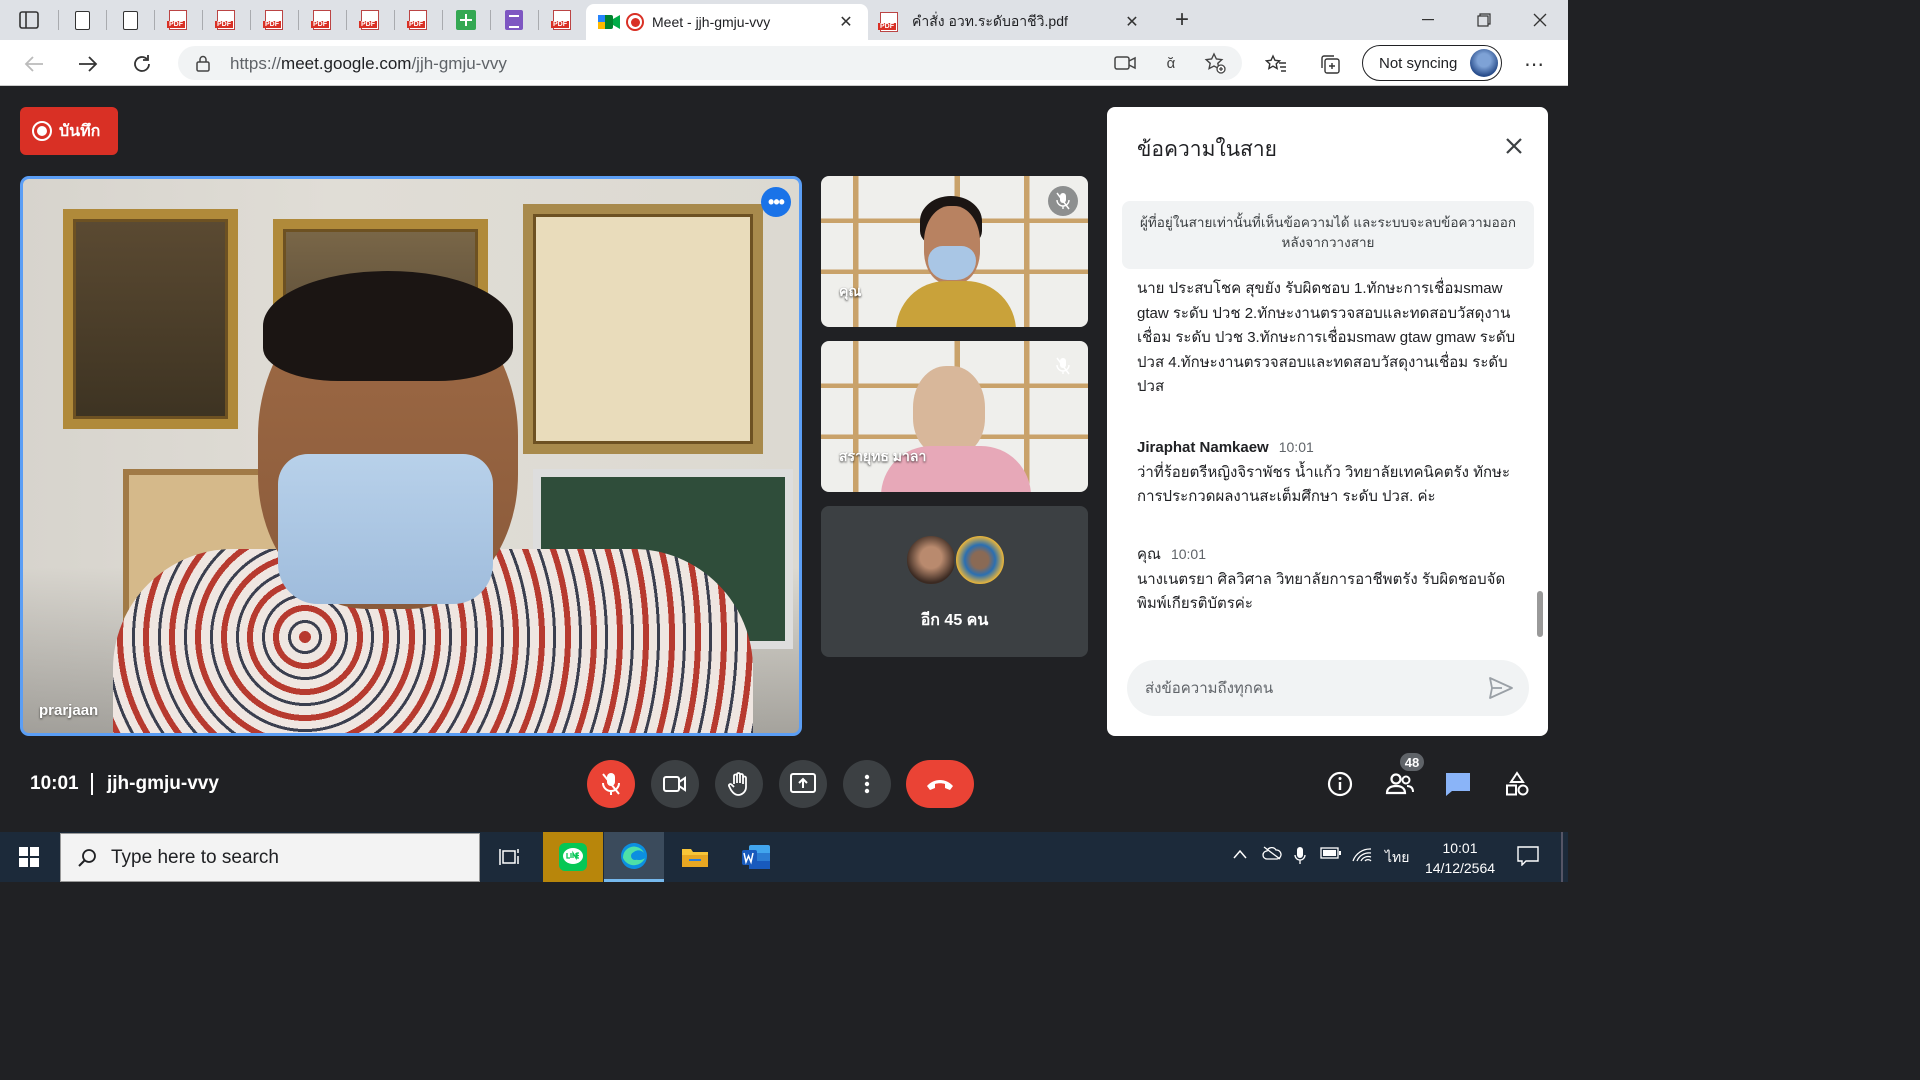  I want to click on forms-icon, so click(514, 20).